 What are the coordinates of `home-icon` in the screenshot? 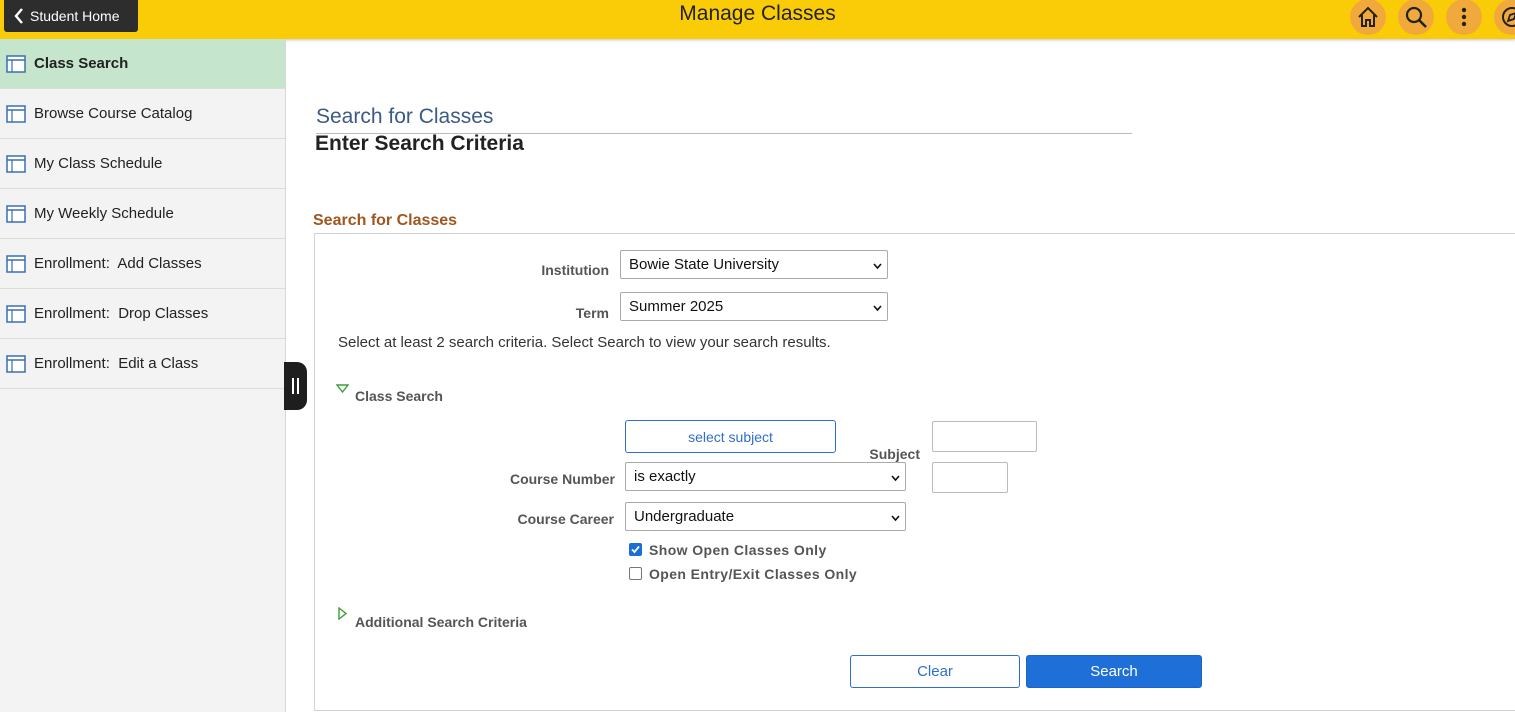 It's located at (1368, 17).